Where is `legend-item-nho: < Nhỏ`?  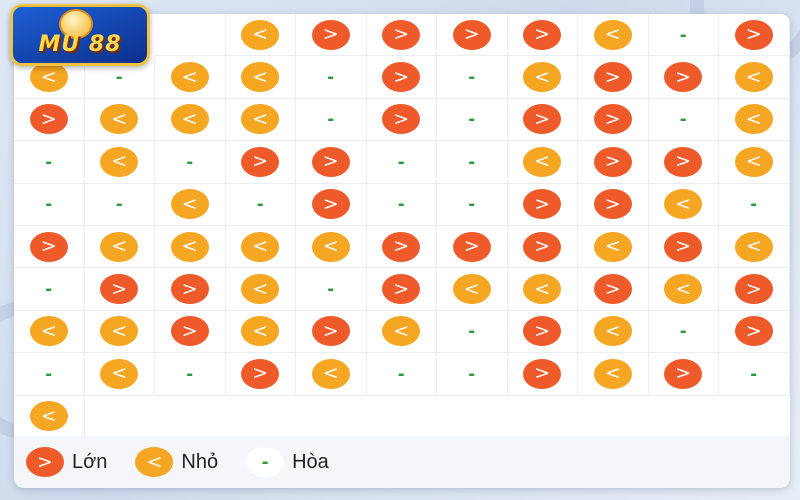 legend-item-nho: < Nhỏ is located at coordinates (176, 462).